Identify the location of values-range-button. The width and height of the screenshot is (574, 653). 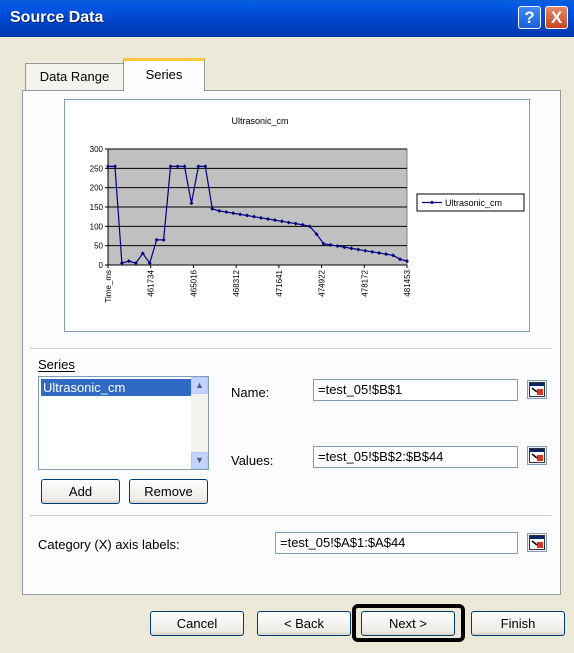
(537, 455).